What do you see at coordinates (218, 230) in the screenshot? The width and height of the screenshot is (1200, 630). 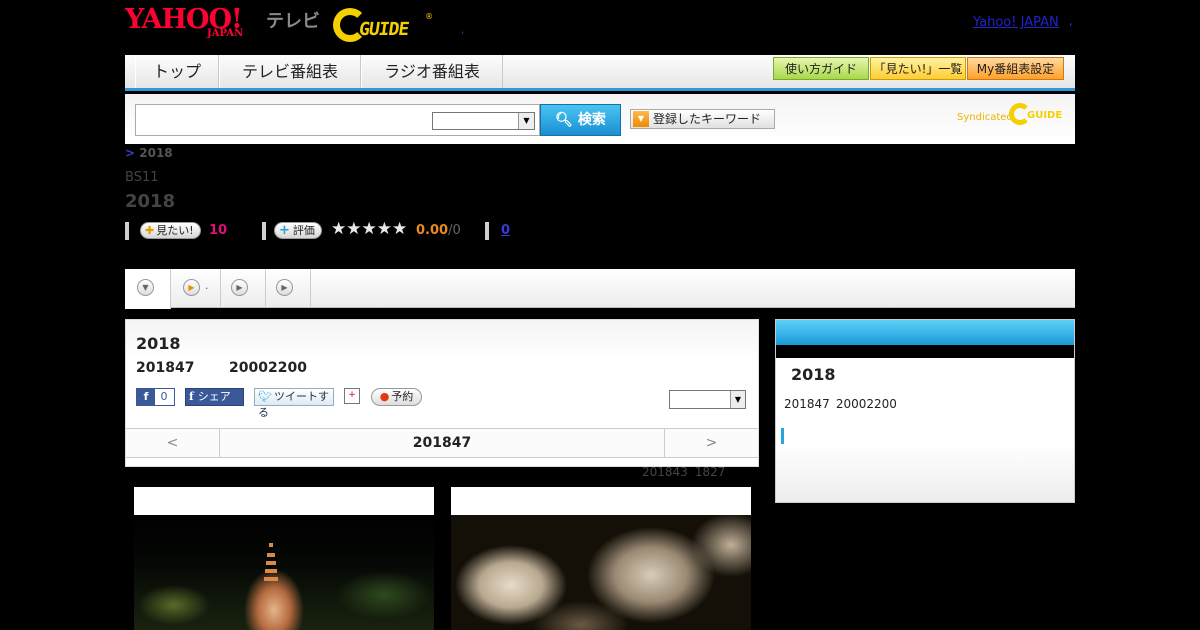 I see `want-count: 10` at bounding box center [218, 230].